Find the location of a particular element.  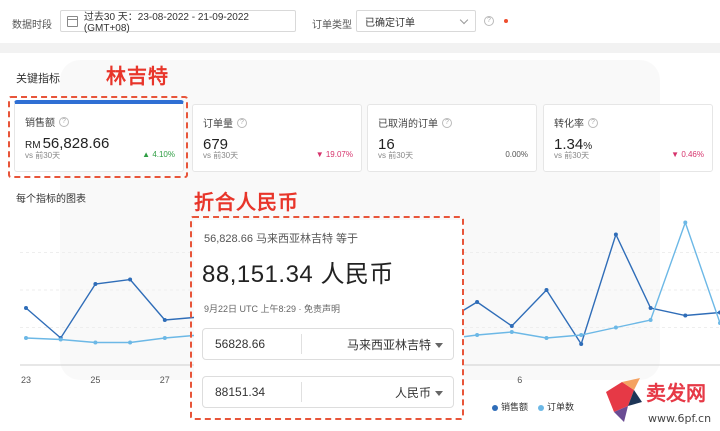

logo-url-text: www.6pf.cn is located at coordinates (679, 418).